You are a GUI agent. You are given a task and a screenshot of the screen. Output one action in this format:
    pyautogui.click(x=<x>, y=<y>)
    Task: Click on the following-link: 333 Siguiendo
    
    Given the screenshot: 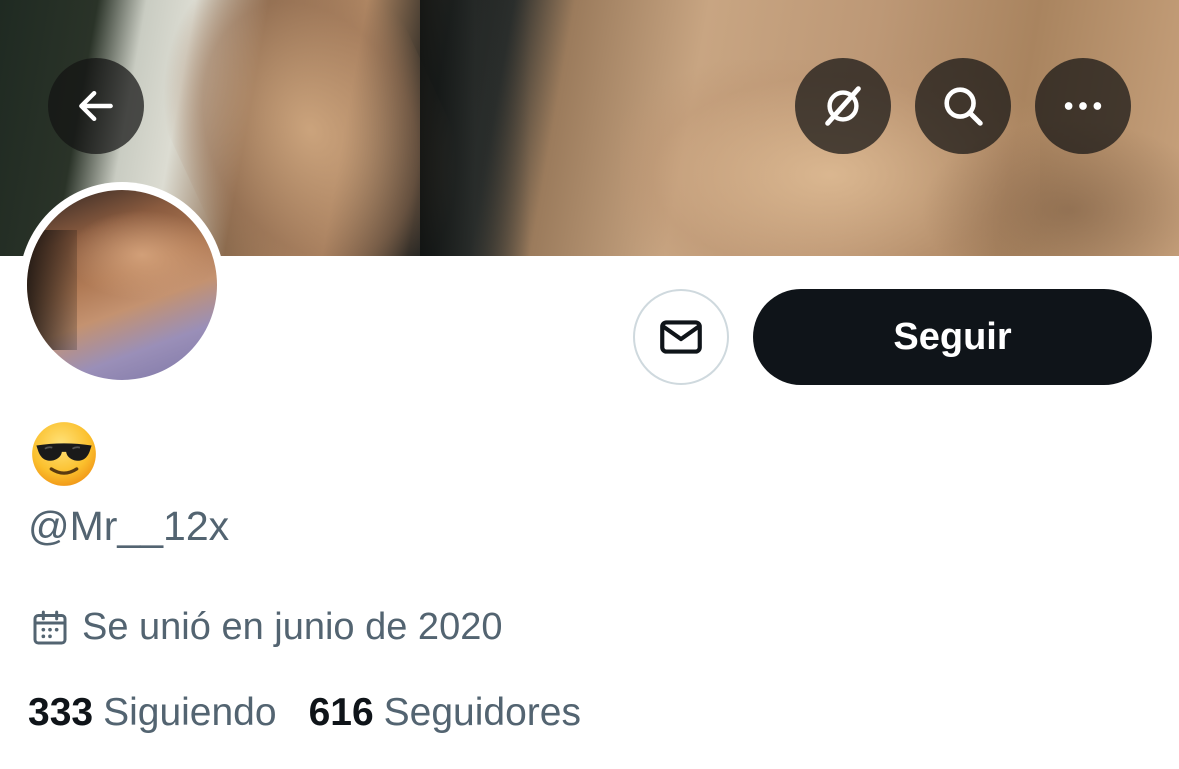 What is the action you would take?
    pyautogui.click(x=152, y=713)
    